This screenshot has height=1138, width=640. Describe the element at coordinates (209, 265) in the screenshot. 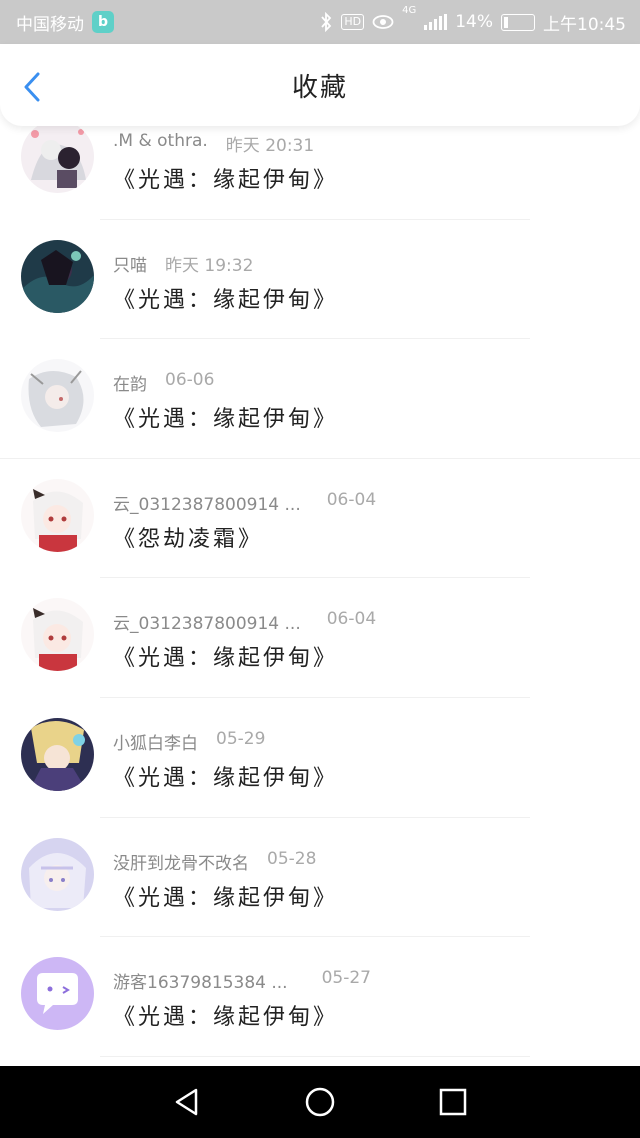

I see `timestamp: 昨天 19:32` at that location.